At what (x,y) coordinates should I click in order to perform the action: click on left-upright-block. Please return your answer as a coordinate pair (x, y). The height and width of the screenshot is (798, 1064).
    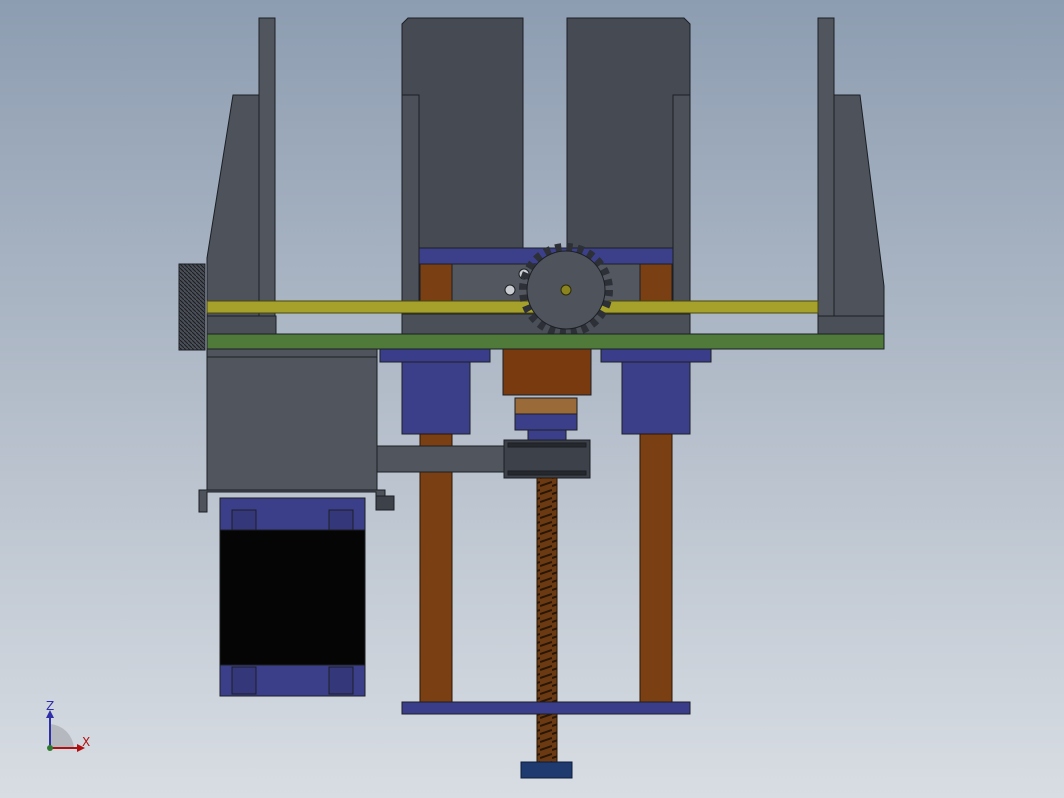
    Looking at the image, I should click on (462, 133).